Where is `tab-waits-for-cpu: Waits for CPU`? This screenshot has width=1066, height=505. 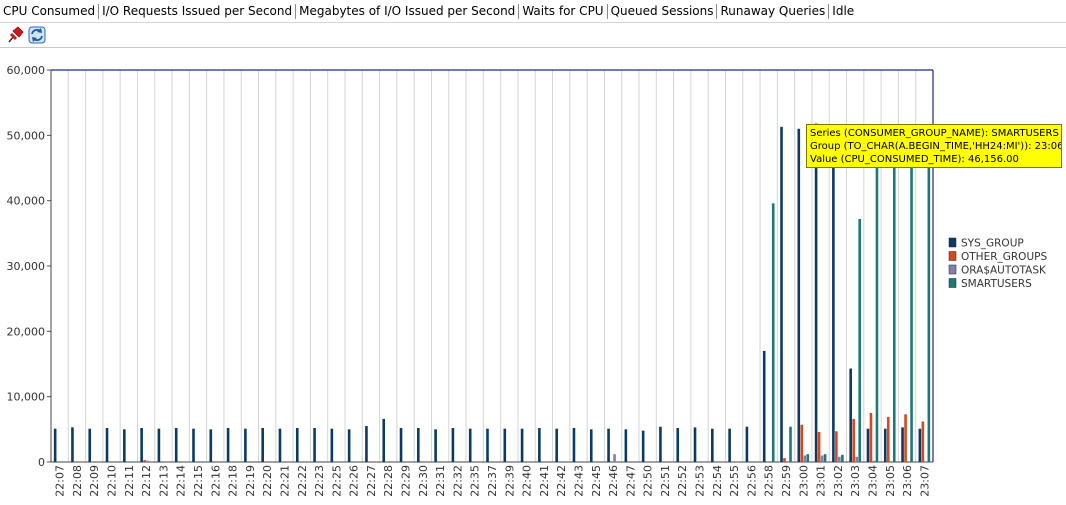
tab-waits-for-cpu: Waits for CPU is located at coordinates (562, 11).